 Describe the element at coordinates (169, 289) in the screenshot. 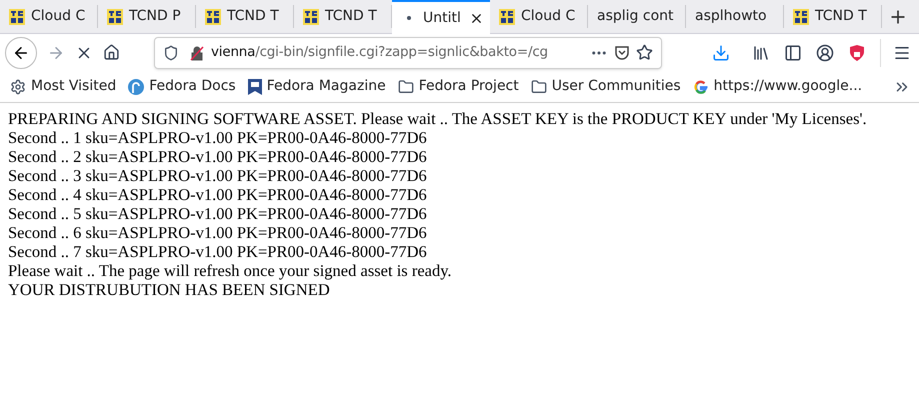

I see `page-text-line: YOUR DISTRUBUTION HAS BEEN SIGNED` at that location.